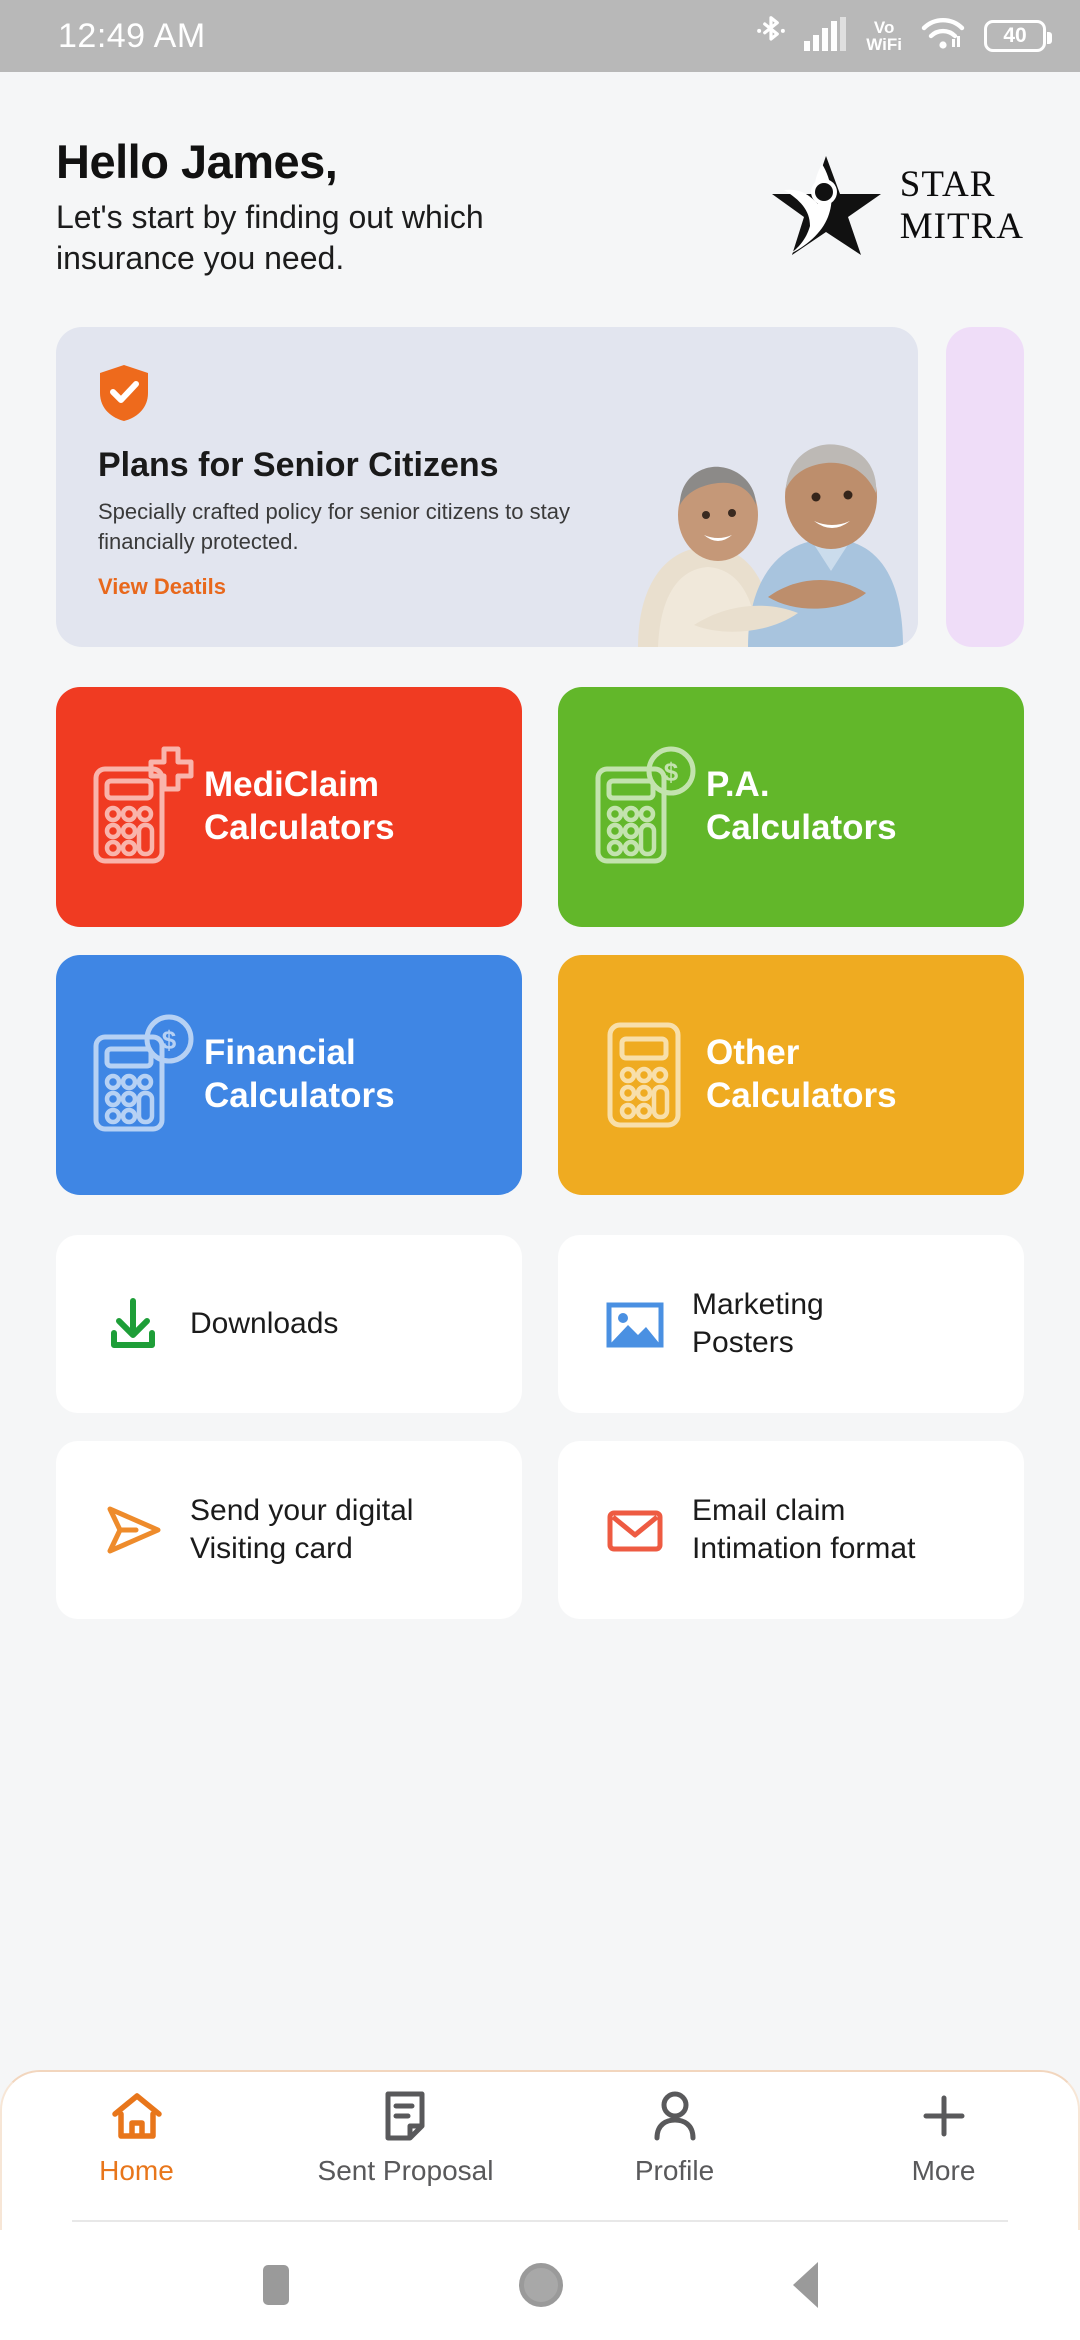  I want to click on circle-home-icon, so click(540, 2285).